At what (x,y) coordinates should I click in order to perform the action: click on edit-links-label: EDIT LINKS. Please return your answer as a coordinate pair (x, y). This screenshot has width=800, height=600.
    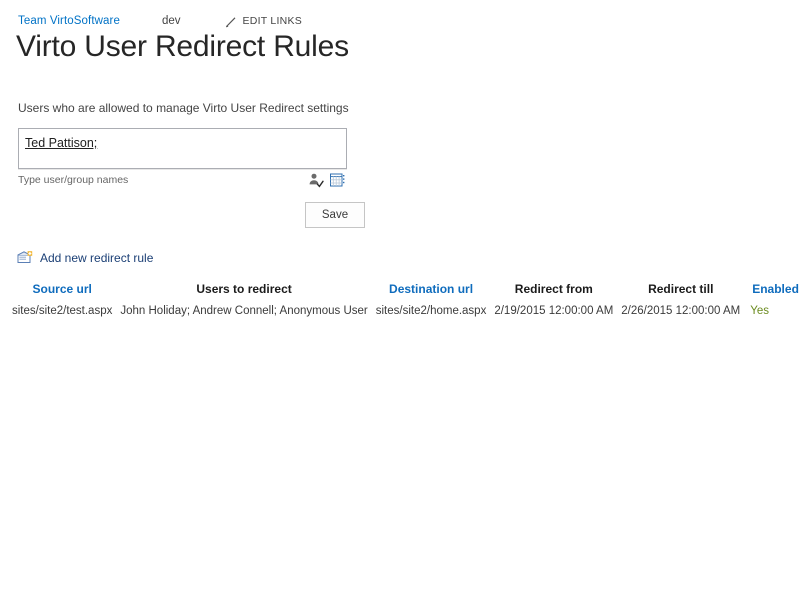
    Looking at the image, I should click on (272, 21).